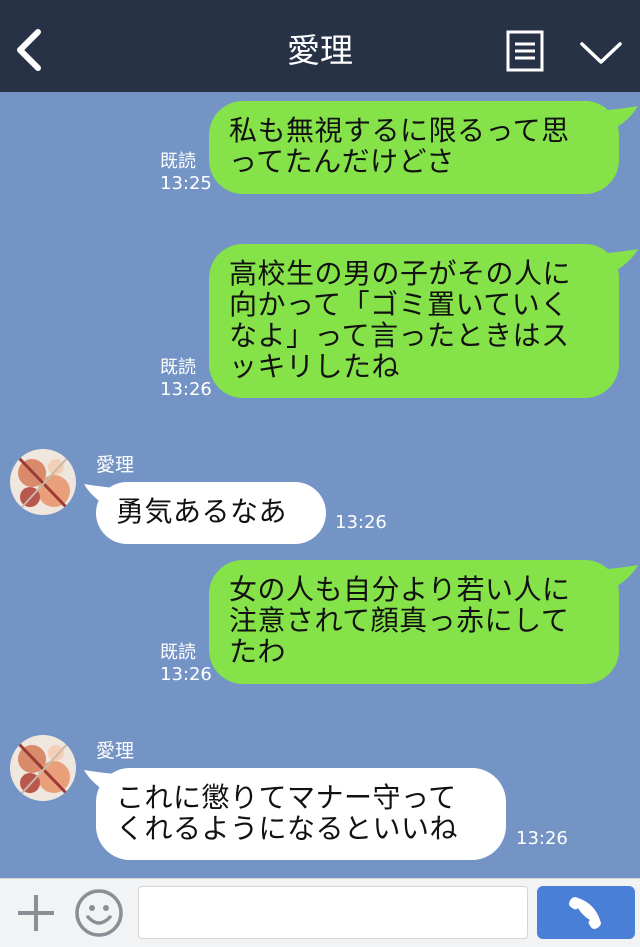  Describe the element at coordinates (414, 622) in the screenshot. I see `message-bubble-outgoing: 女の人も自分より若い人に 注意されて顔真っ赤にして たわ` at that location.